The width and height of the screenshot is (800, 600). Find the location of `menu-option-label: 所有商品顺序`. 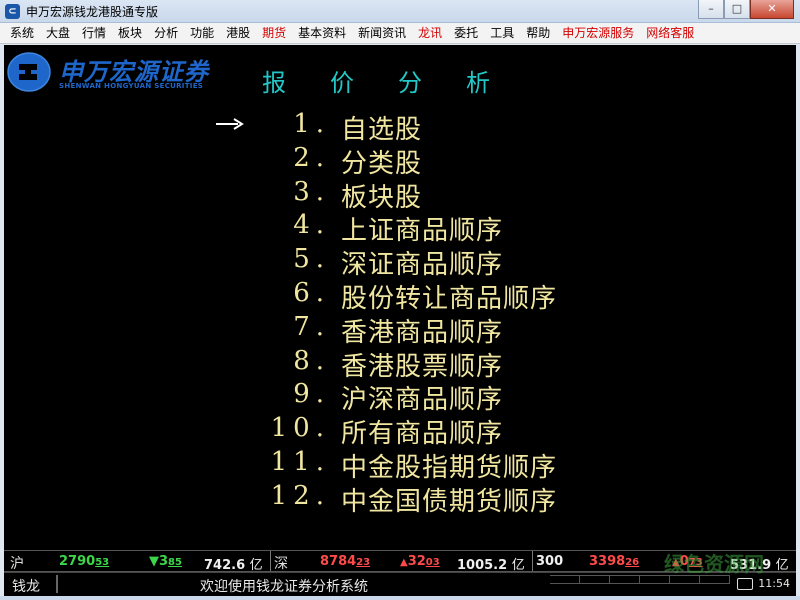

menu-option-label: 所有商品顺序 is located at coordinates (422, 434).